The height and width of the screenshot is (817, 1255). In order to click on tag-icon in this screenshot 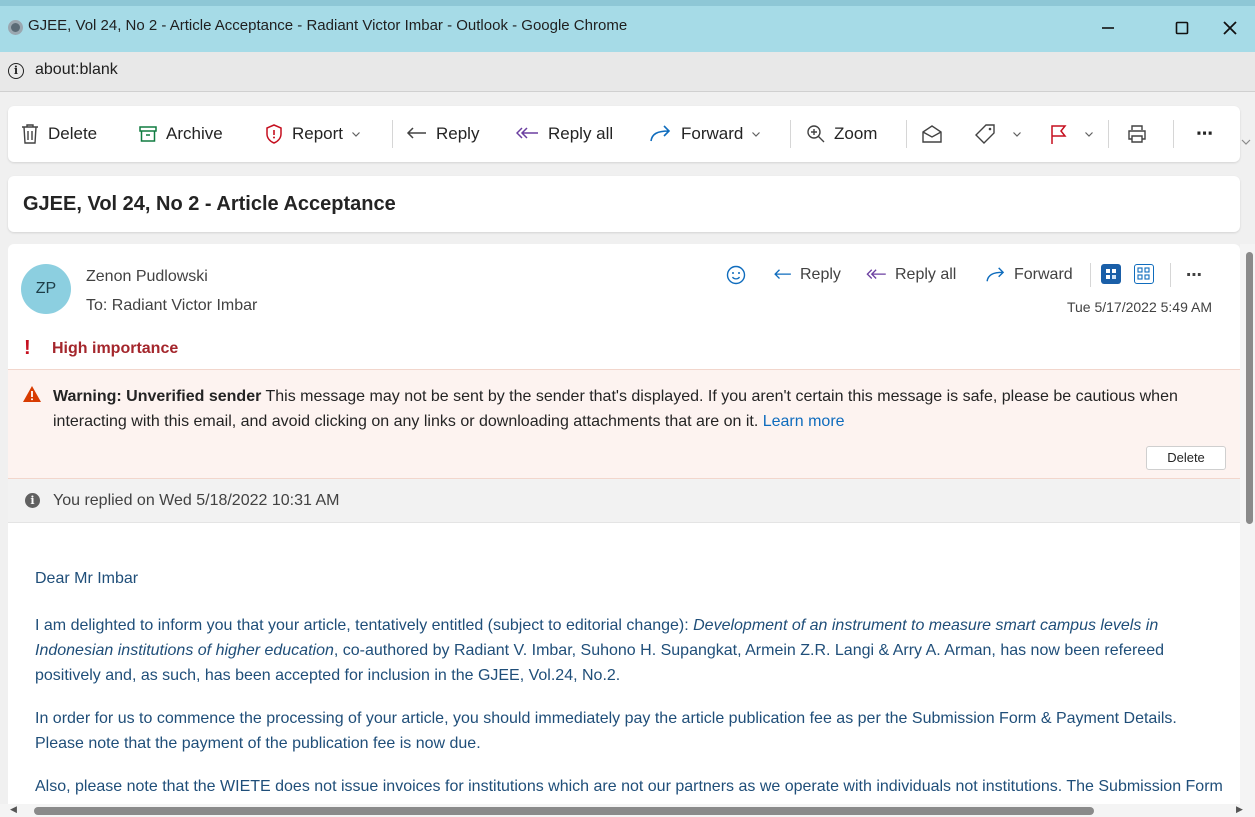, I will do `click(985, 134)`.